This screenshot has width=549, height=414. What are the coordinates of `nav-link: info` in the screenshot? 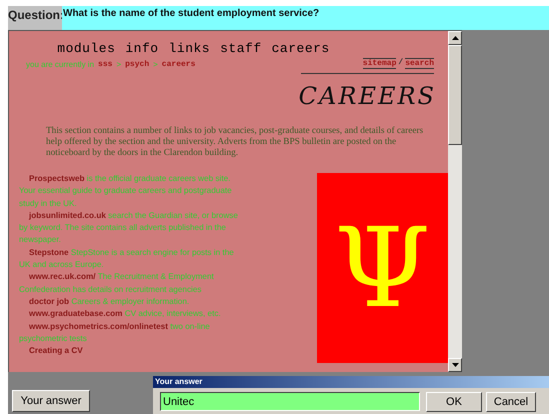 It's located at (142, 48).